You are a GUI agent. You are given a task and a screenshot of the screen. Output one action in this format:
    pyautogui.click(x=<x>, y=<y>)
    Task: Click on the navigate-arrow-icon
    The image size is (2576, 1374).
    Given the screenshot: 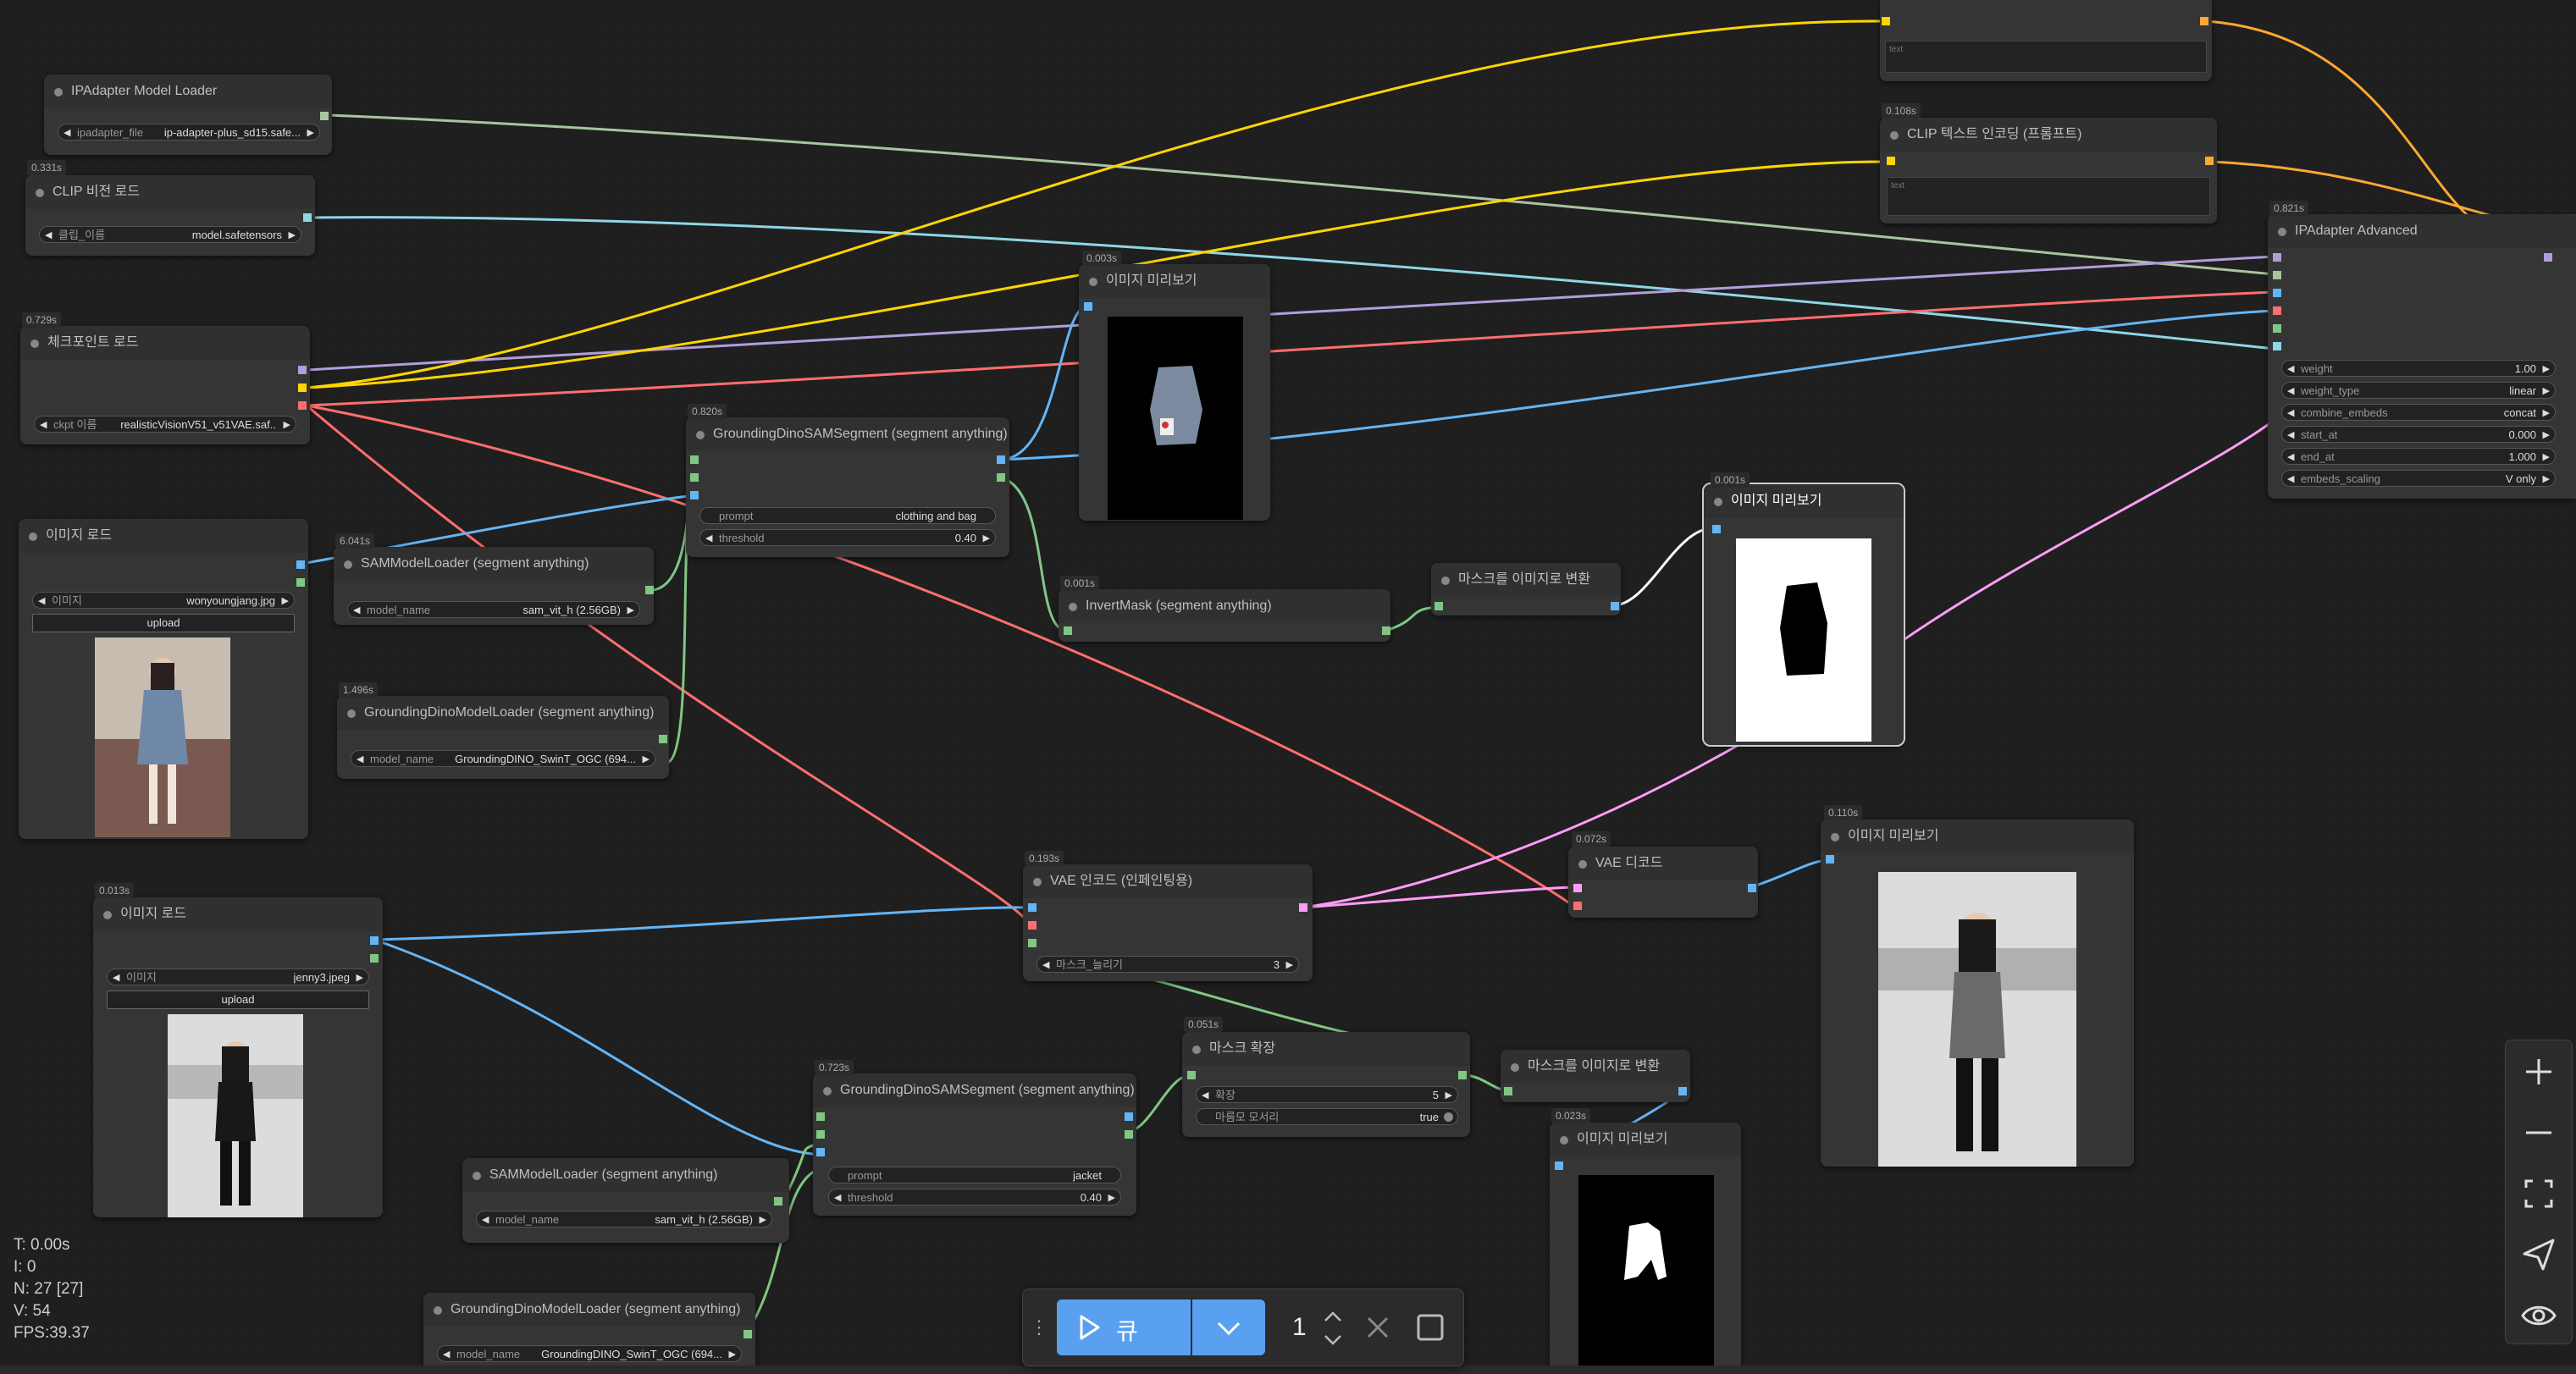 What is the action you would take?
    pyautogui.click(x=2539, y=1254)
    